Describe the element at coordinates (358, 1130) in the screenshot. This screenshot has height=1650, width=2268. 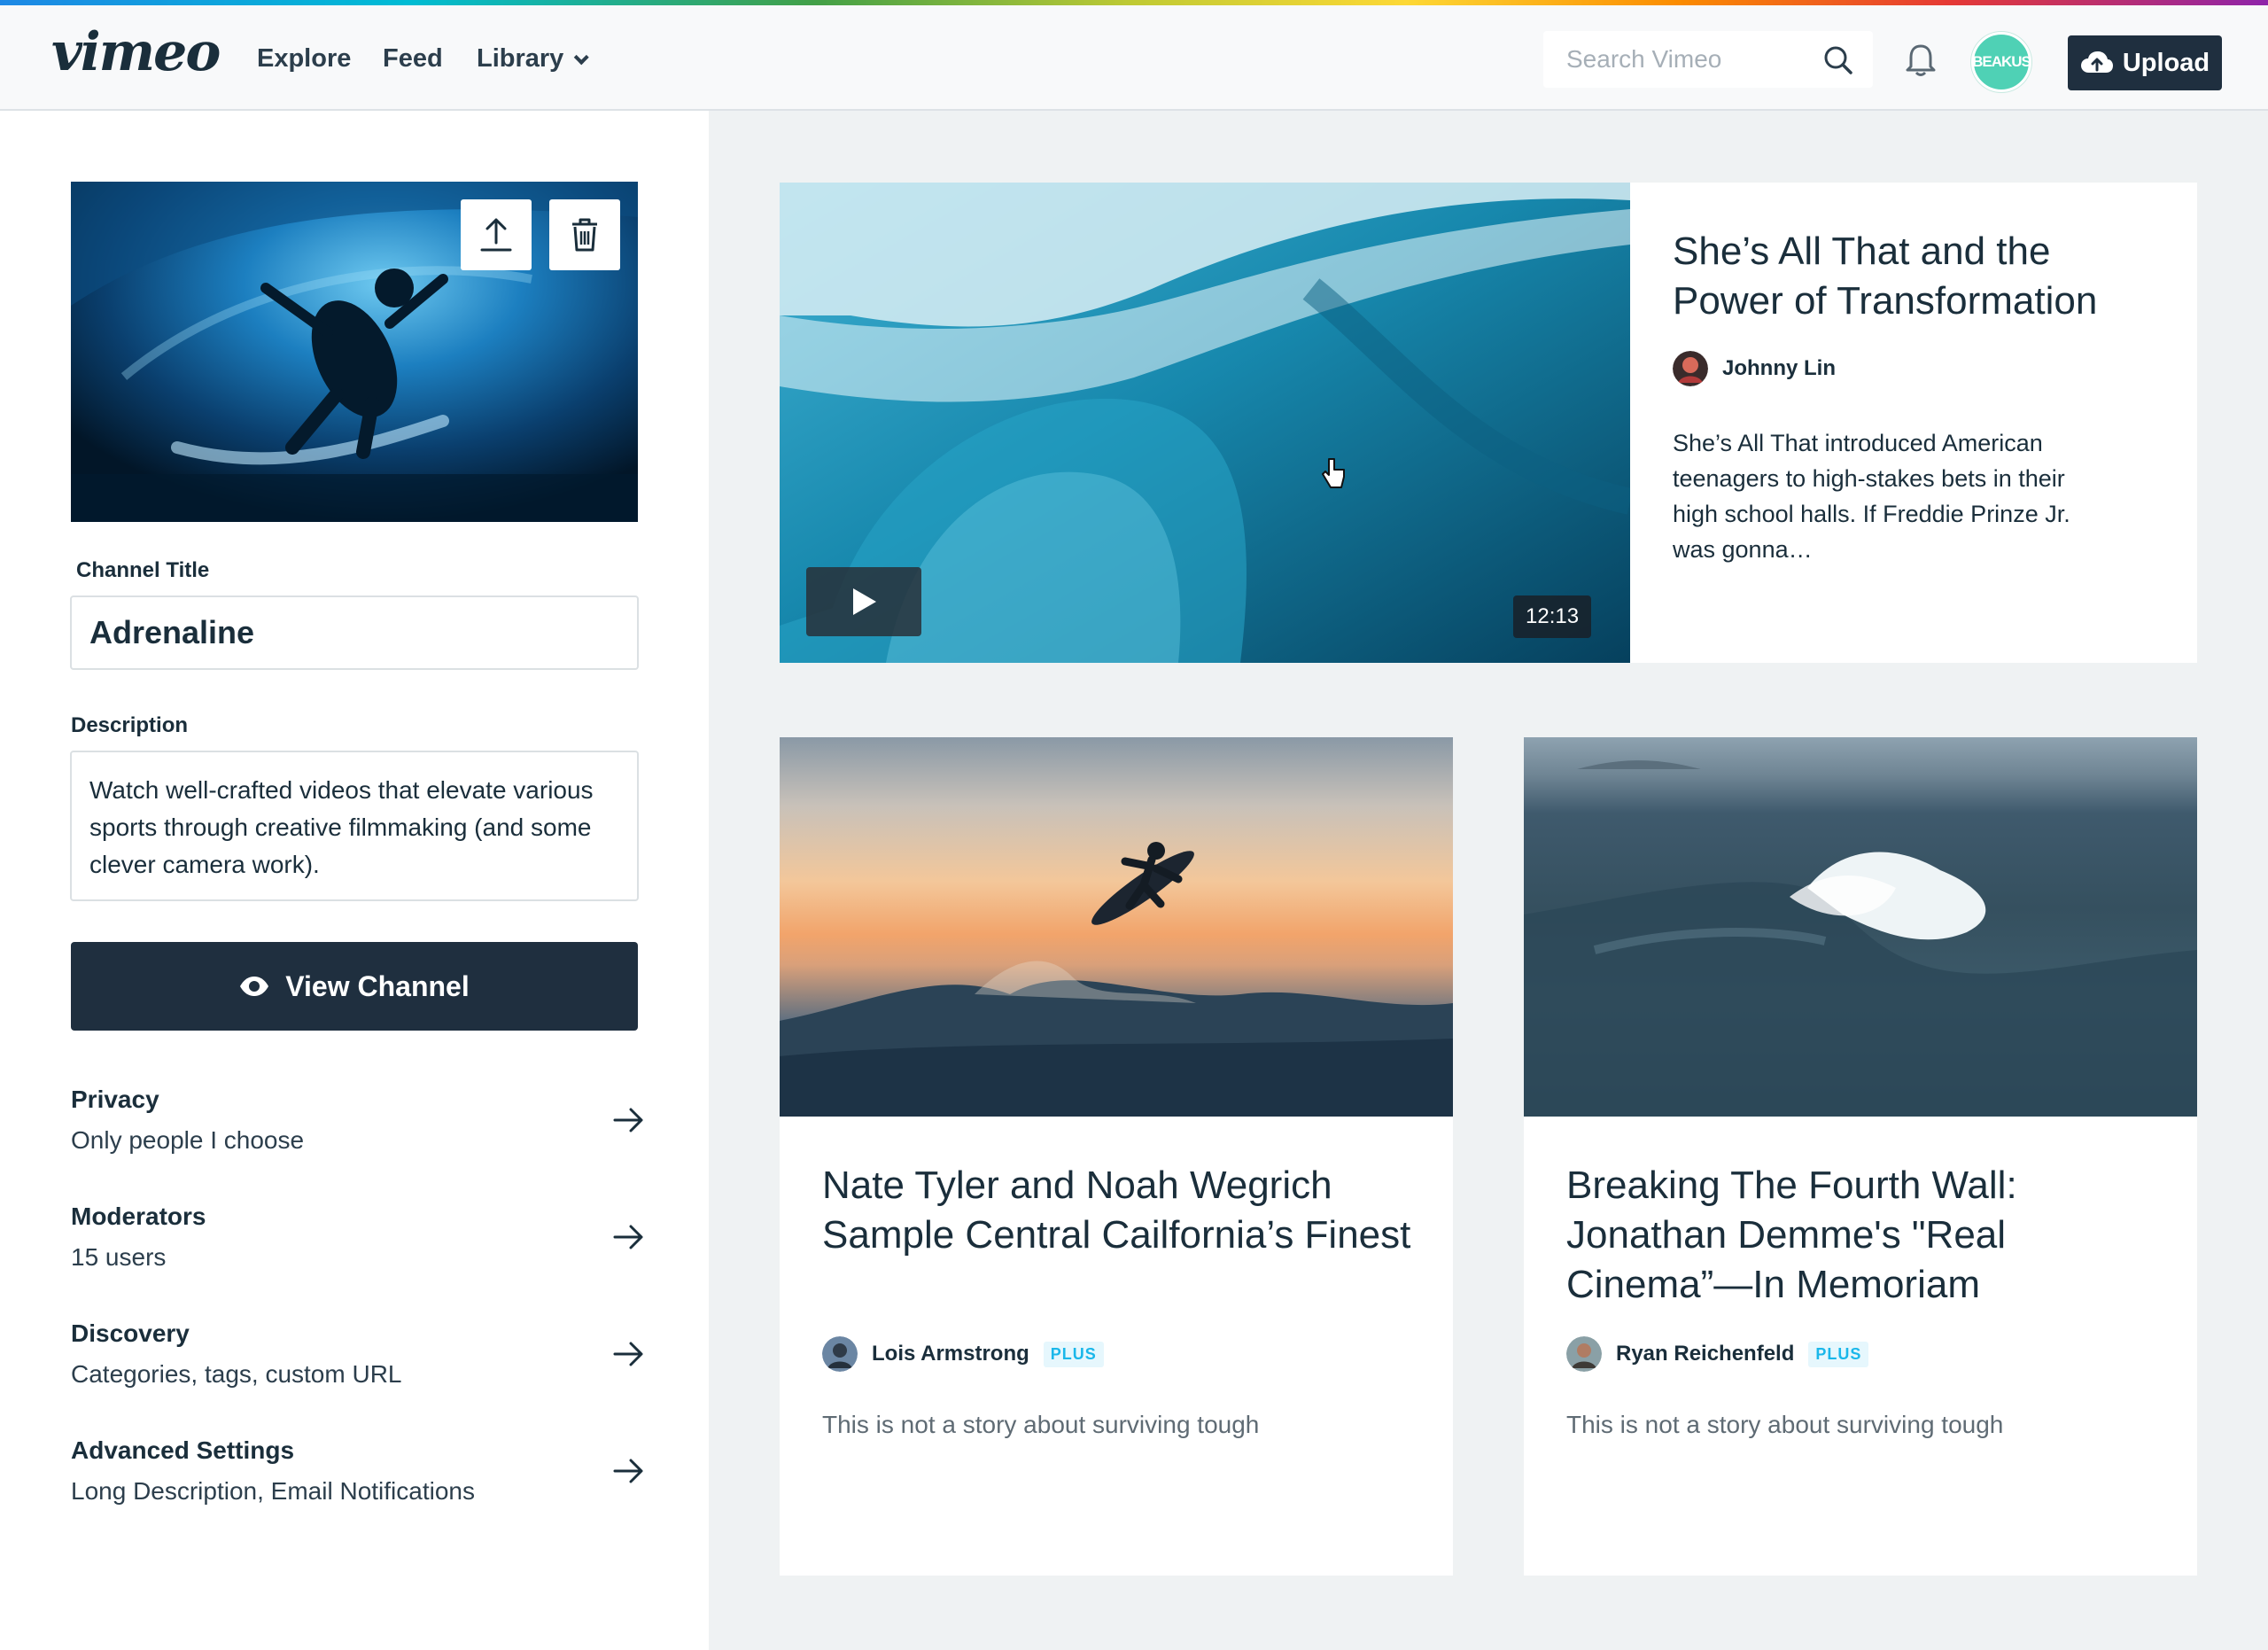
I see `setting-privacy: Privacy Only people I choose` at that location.